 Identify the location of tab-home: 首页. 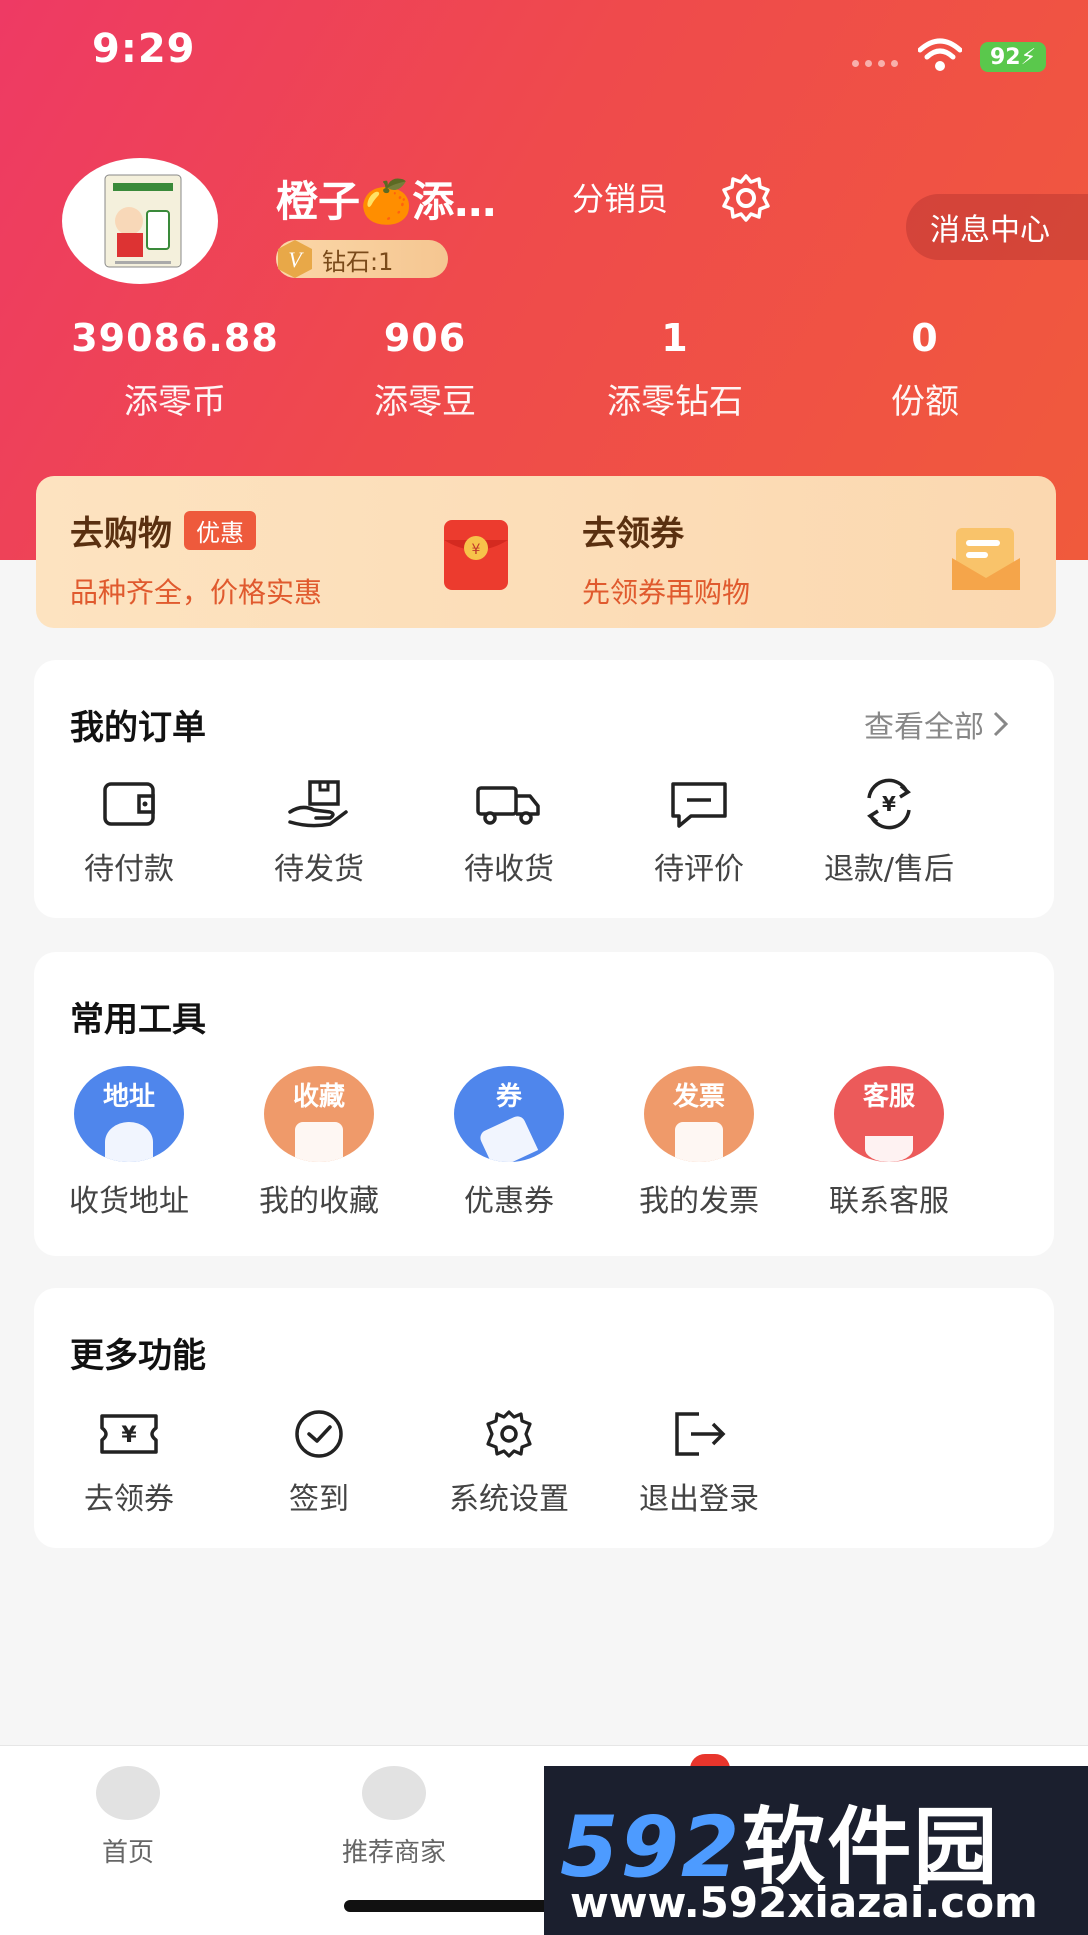
(128, 1817).